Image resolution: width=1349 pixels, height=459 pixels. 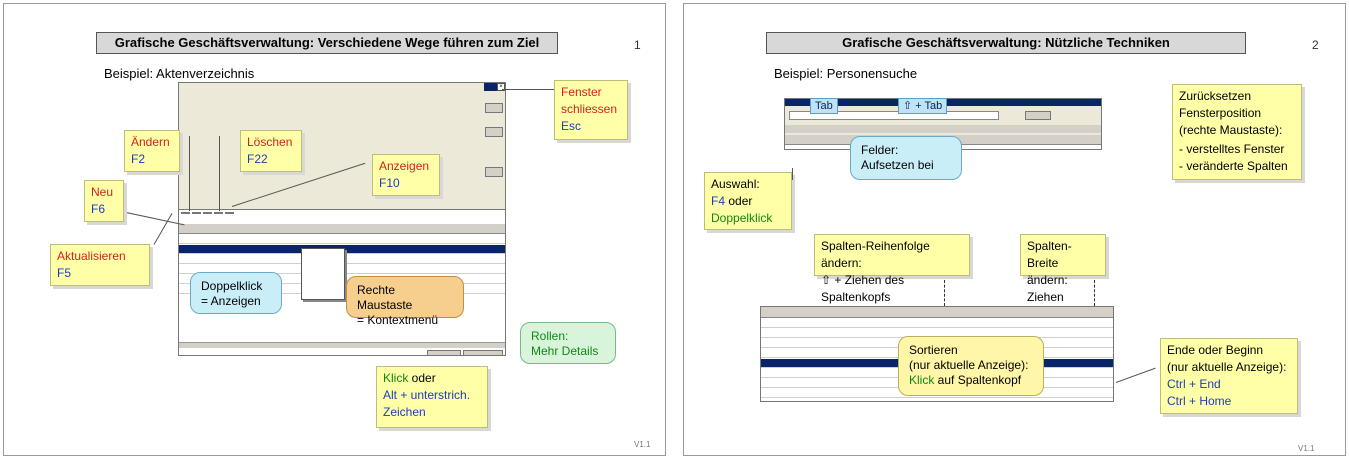 What do you see at coordinates (550, 336) in the screenshot?
I see `bubble-text: Rollen:` at bounding box center [550, 336].